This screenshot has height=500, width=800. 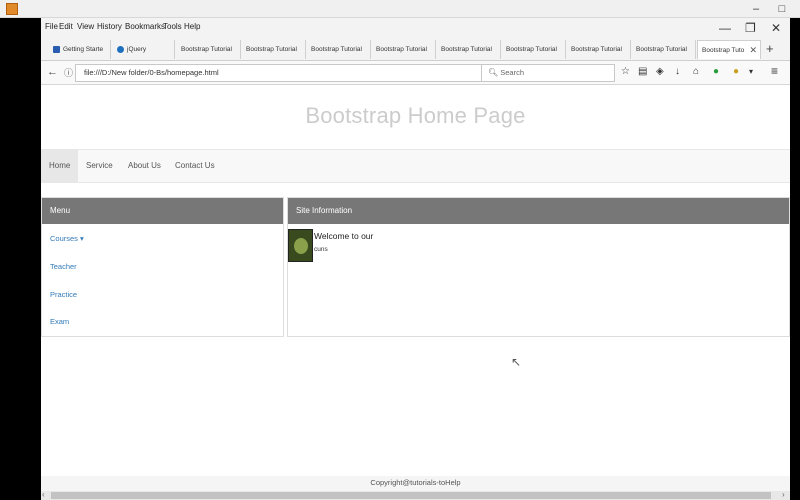 What do you see at coordinates (300, 245) in the screenshot?
I see `welcome-image` at bounding box center [300, 245].